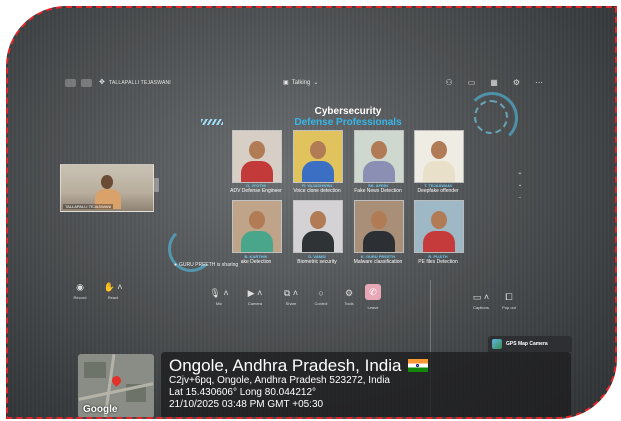 The image size is (621, 421). Describe the element at coordinates (70, 83) in the screenshot. I see `info-icon` at that location.